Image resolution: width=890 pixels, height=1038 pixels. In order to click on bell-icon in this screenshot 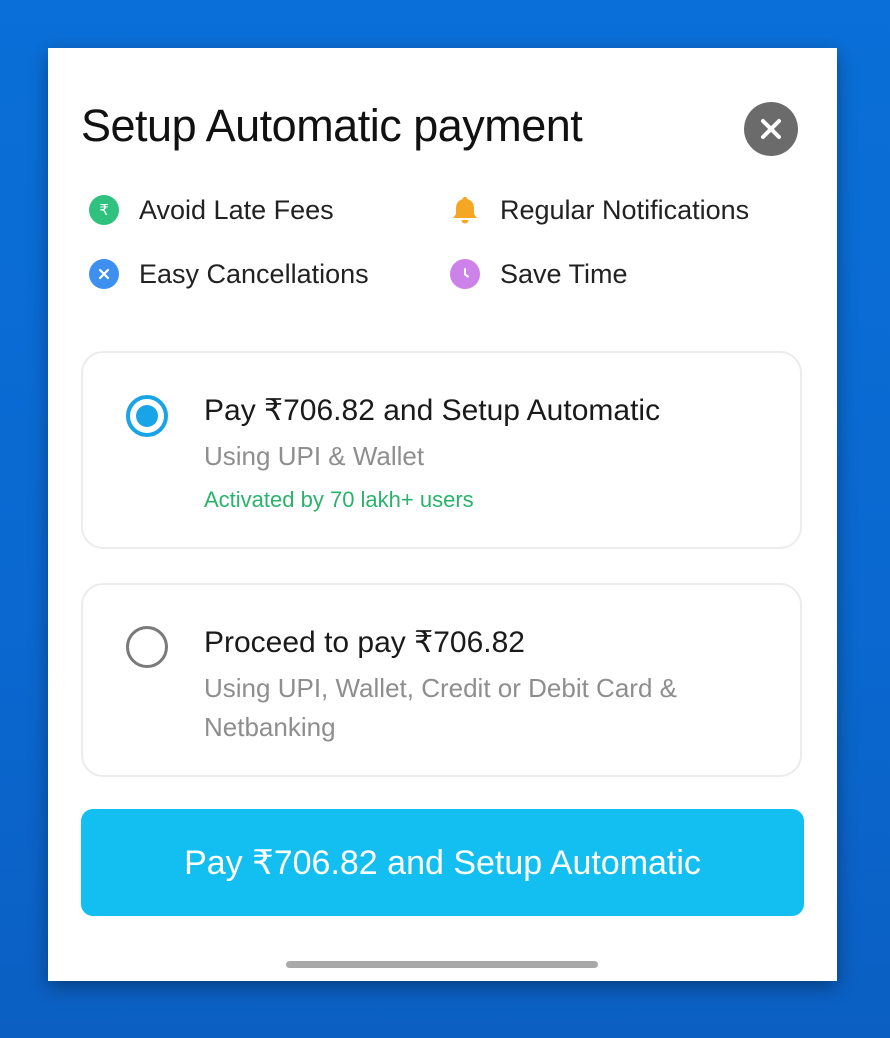, I will do `click(465, 210)`.